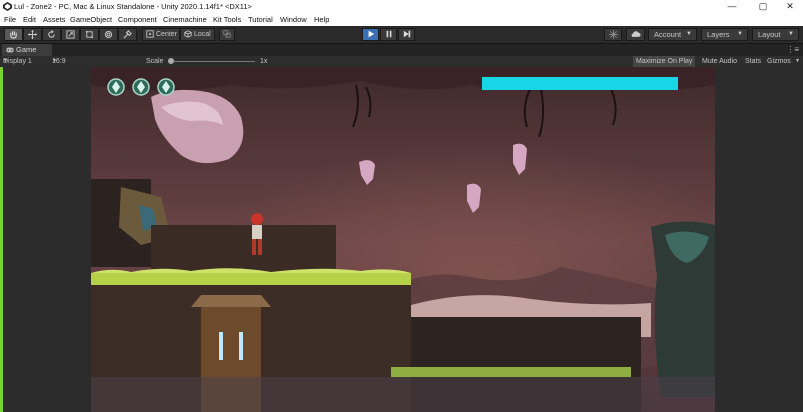 The height and width of the screenshot is (412, 803). I want to click on main-toolbar: Center Local Account ▼ Layers ▼ Layout ▼, so click(401, 35).